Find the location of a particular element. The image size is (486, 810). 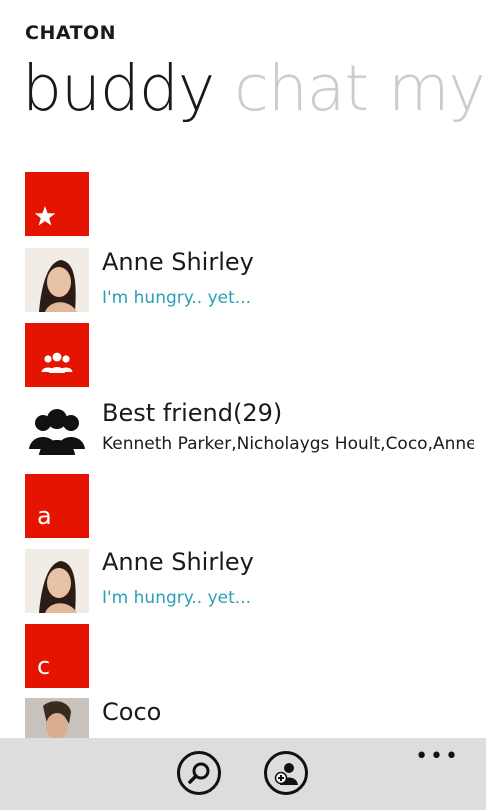

groups-section-tile is located at coordinates (57, 355).